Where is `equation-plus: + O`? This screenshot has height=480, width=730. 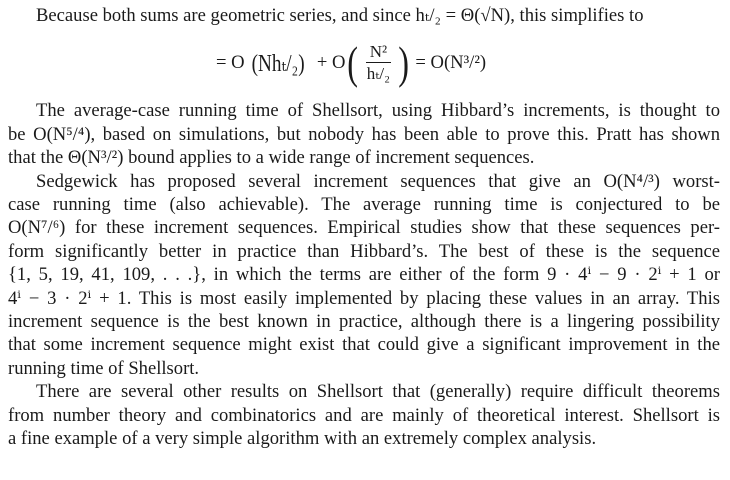
equation-plus: + O is located at coordinates (331, 63).